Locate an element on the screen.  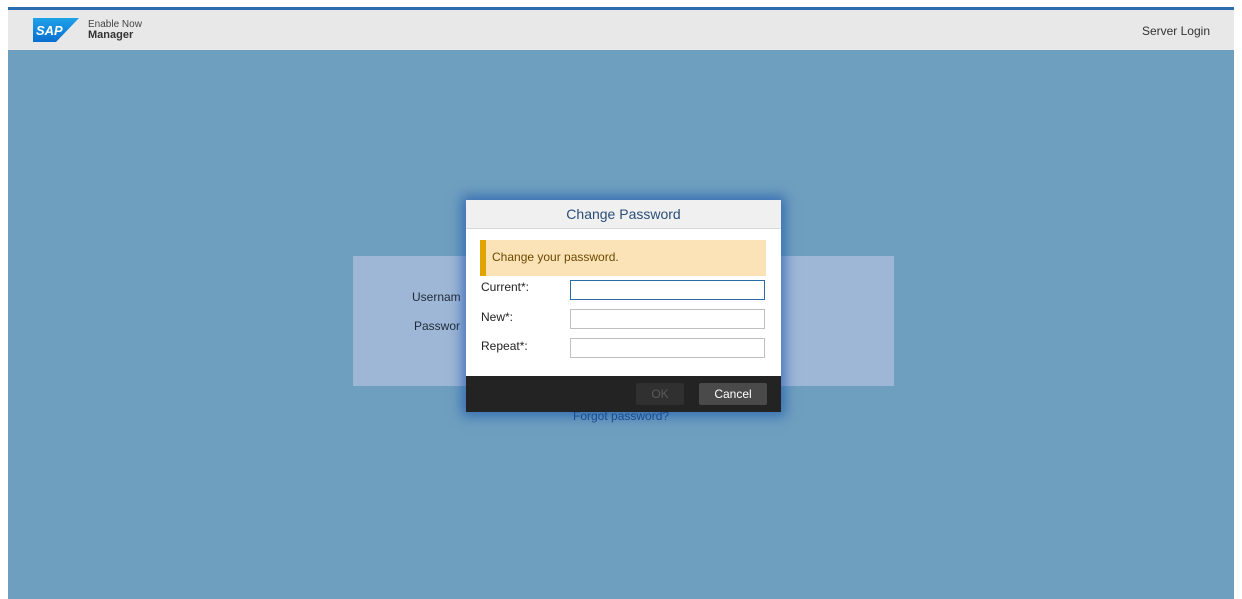
brand-text: Enable Now Manager is located at coordinates (115, 30).